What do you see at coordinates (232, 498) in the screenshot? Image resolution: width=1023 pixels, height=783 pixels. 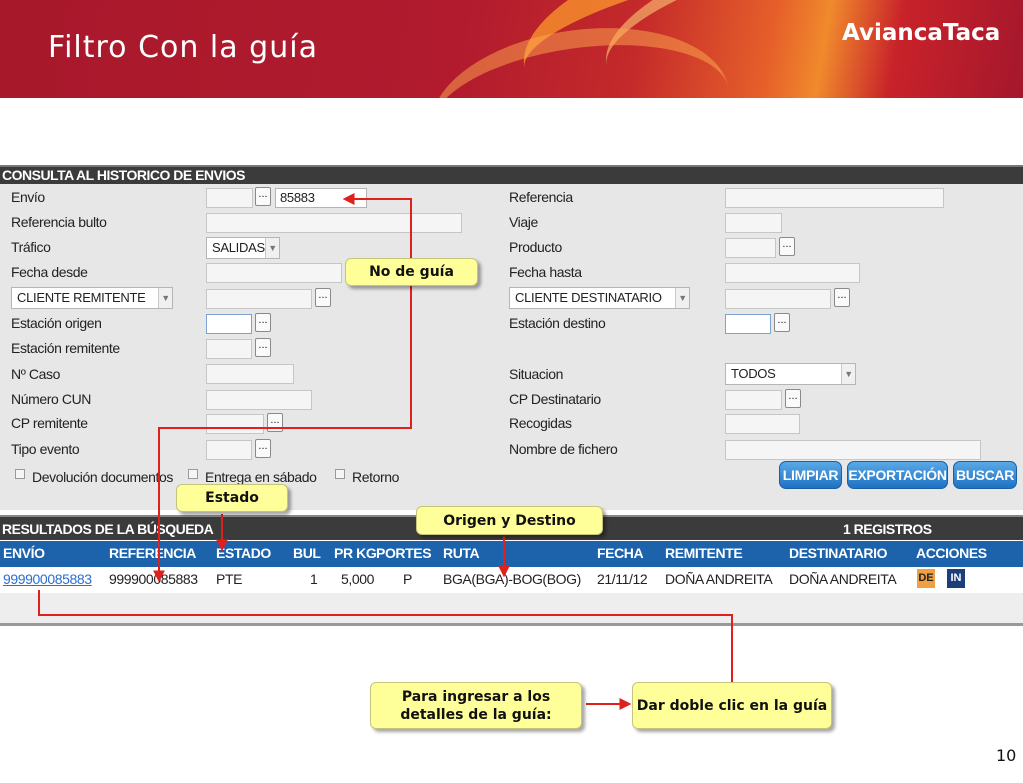 I see `callout-estado: Estado` at bounding box center [232, 498].